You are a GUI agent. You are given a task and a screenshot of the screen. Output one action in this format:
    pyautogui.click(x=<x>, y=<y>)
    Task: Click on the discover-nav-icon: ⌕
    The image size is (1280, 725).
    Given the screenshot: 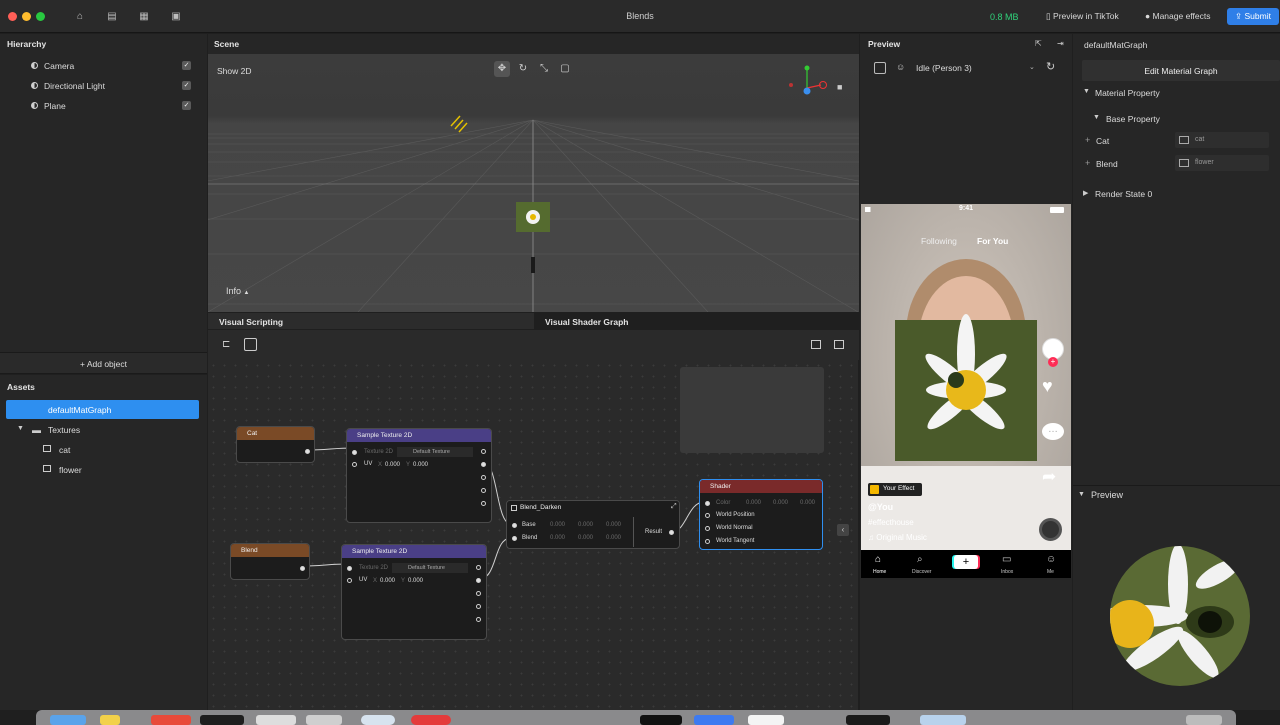 What is the action you would take?
    pyautogui.click(x=920, y=559)
    